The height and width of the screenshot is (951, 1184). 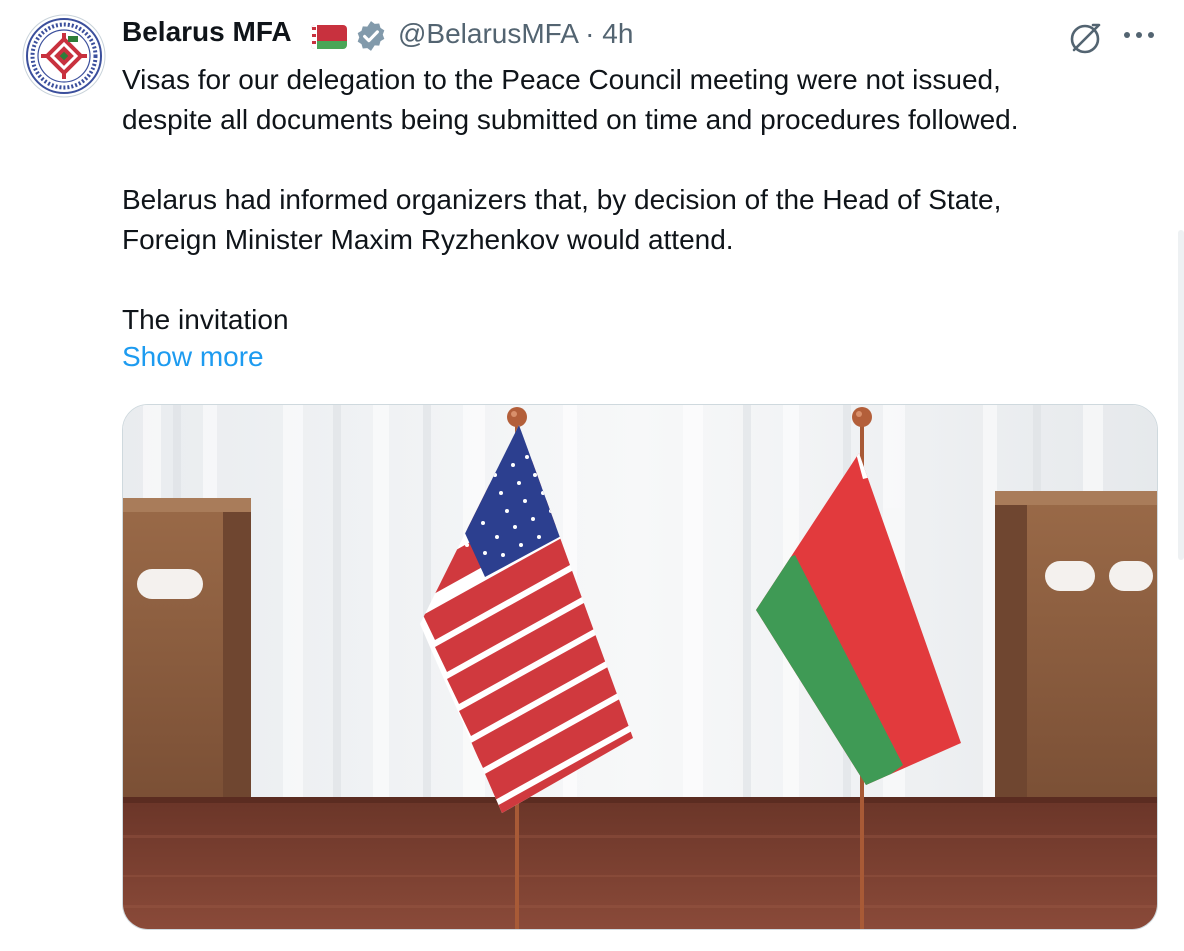 I want to click on avatar, so click(x=64, y=56).